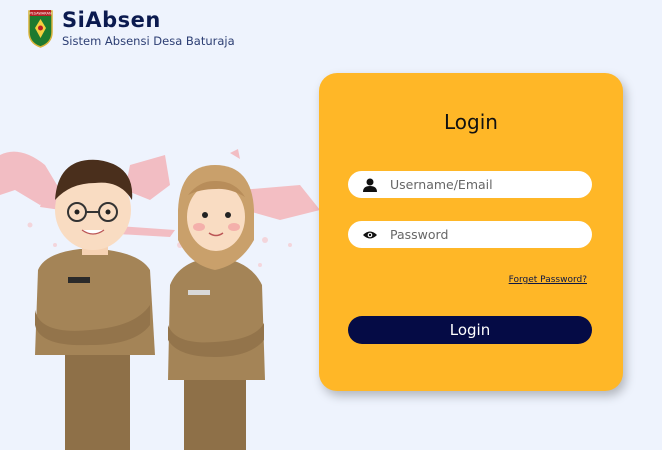 This screenshot has height=450, width=662. I want to click on username-field, so click(470, 184).